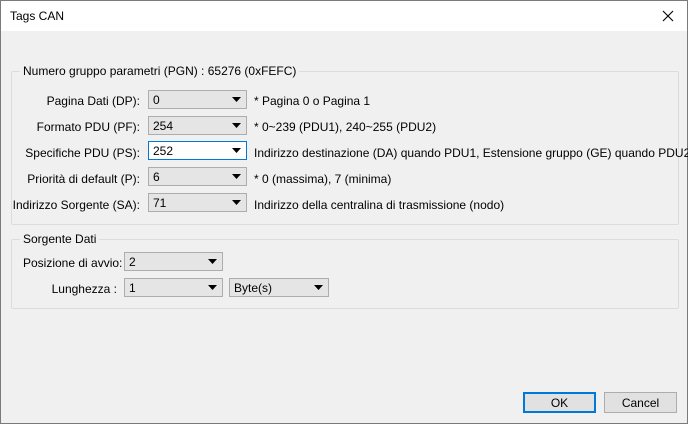 The height and width of the screenshot is (424, 688). I want to click on pdu-specific-label: Specifiche PDU (PS):, so click(82, 153).